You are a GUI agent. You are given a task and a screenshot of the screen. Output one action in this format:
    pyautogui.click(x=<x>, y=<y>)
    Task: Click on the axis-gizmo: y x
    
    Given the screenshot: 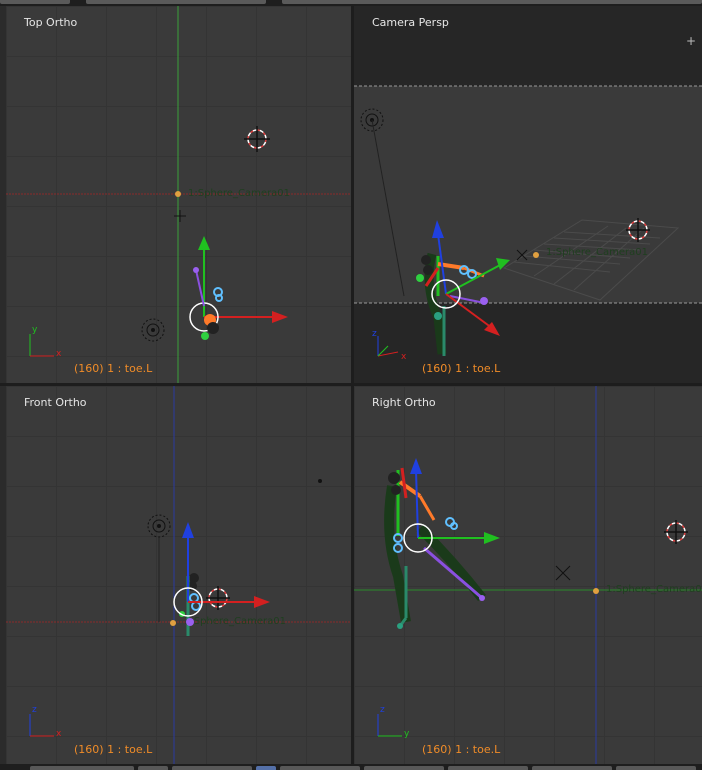 What is the action you would take?
    pyautogui.click(x=45, y=342)
    